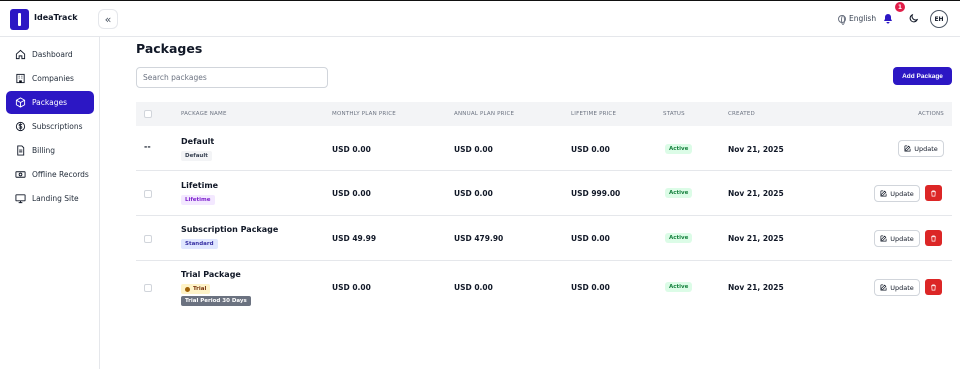 The width and height of the screenshot is (960, 369). Describe the element at coordinates (842, 19) in the screenshot. I see `globe-icon` at that location.